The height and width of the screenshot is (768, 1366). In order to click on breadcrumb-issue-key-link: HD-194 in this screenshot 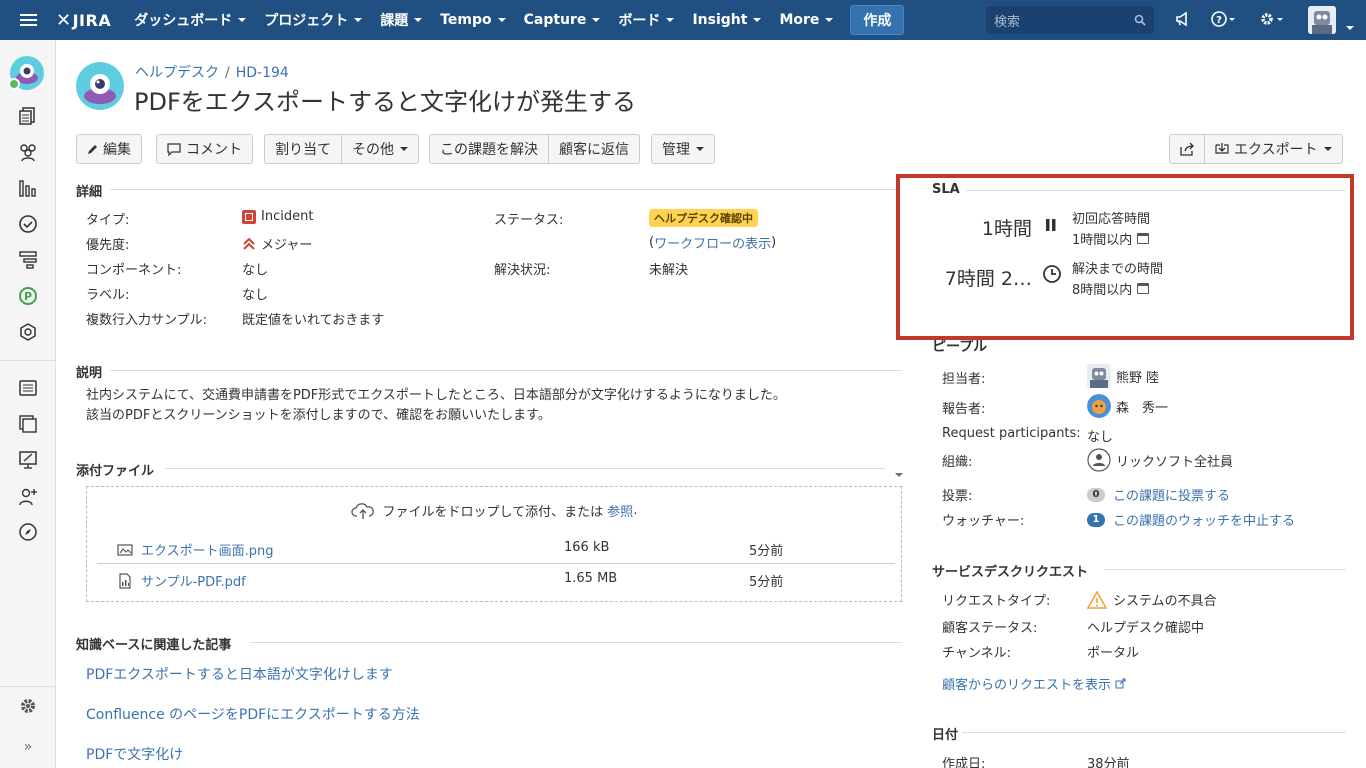, I will do `click(262, 73)`.